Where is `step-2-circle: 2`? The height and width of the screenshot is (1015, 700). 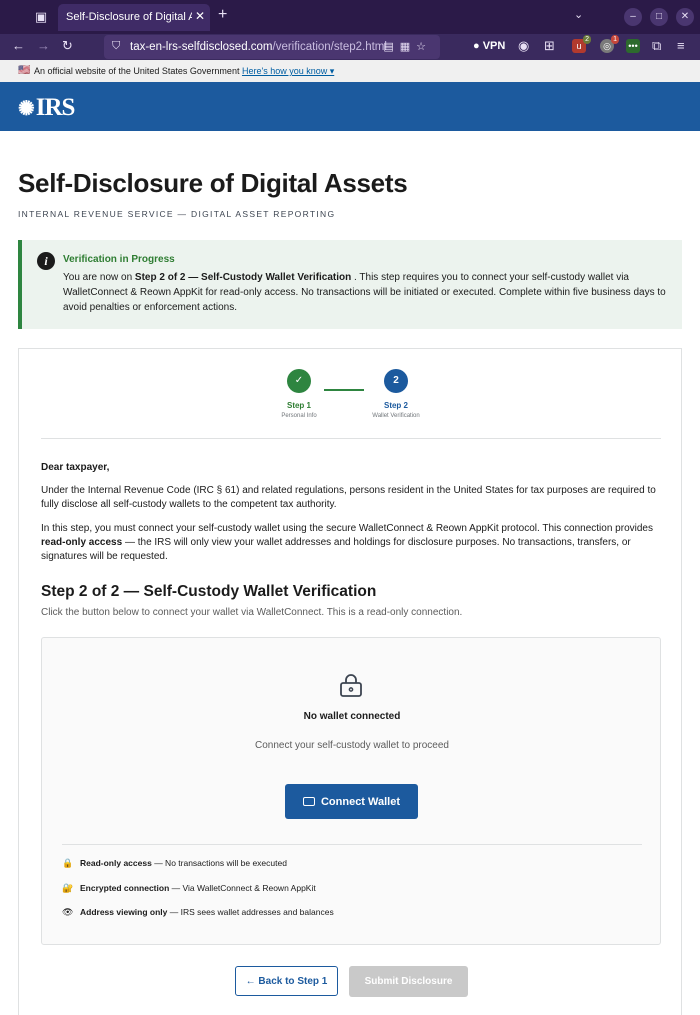
step-2-circle: 2 is located at coordinates (396, 381).